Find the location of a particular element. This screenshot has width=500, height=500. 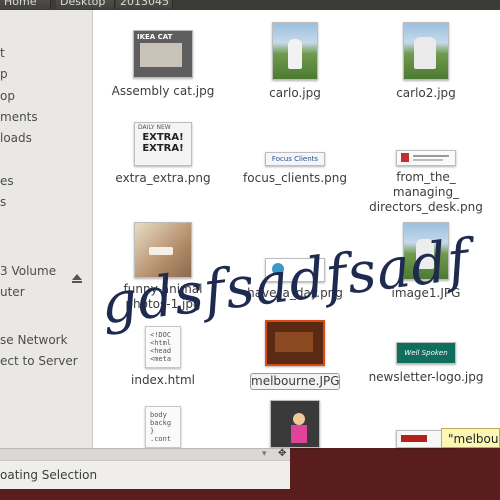

thumbnail: Well Spoken is located at coordinates (426, 353).